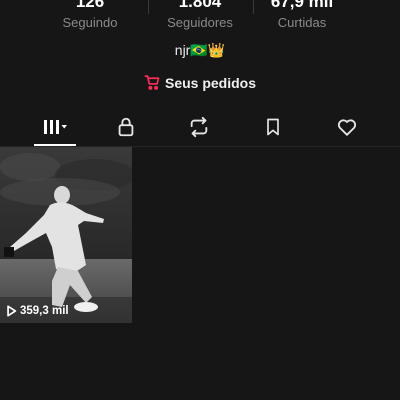 This screenshot has width=400, height=400. I want to click on stat-followers-count: 1.804, so click(200, 5).